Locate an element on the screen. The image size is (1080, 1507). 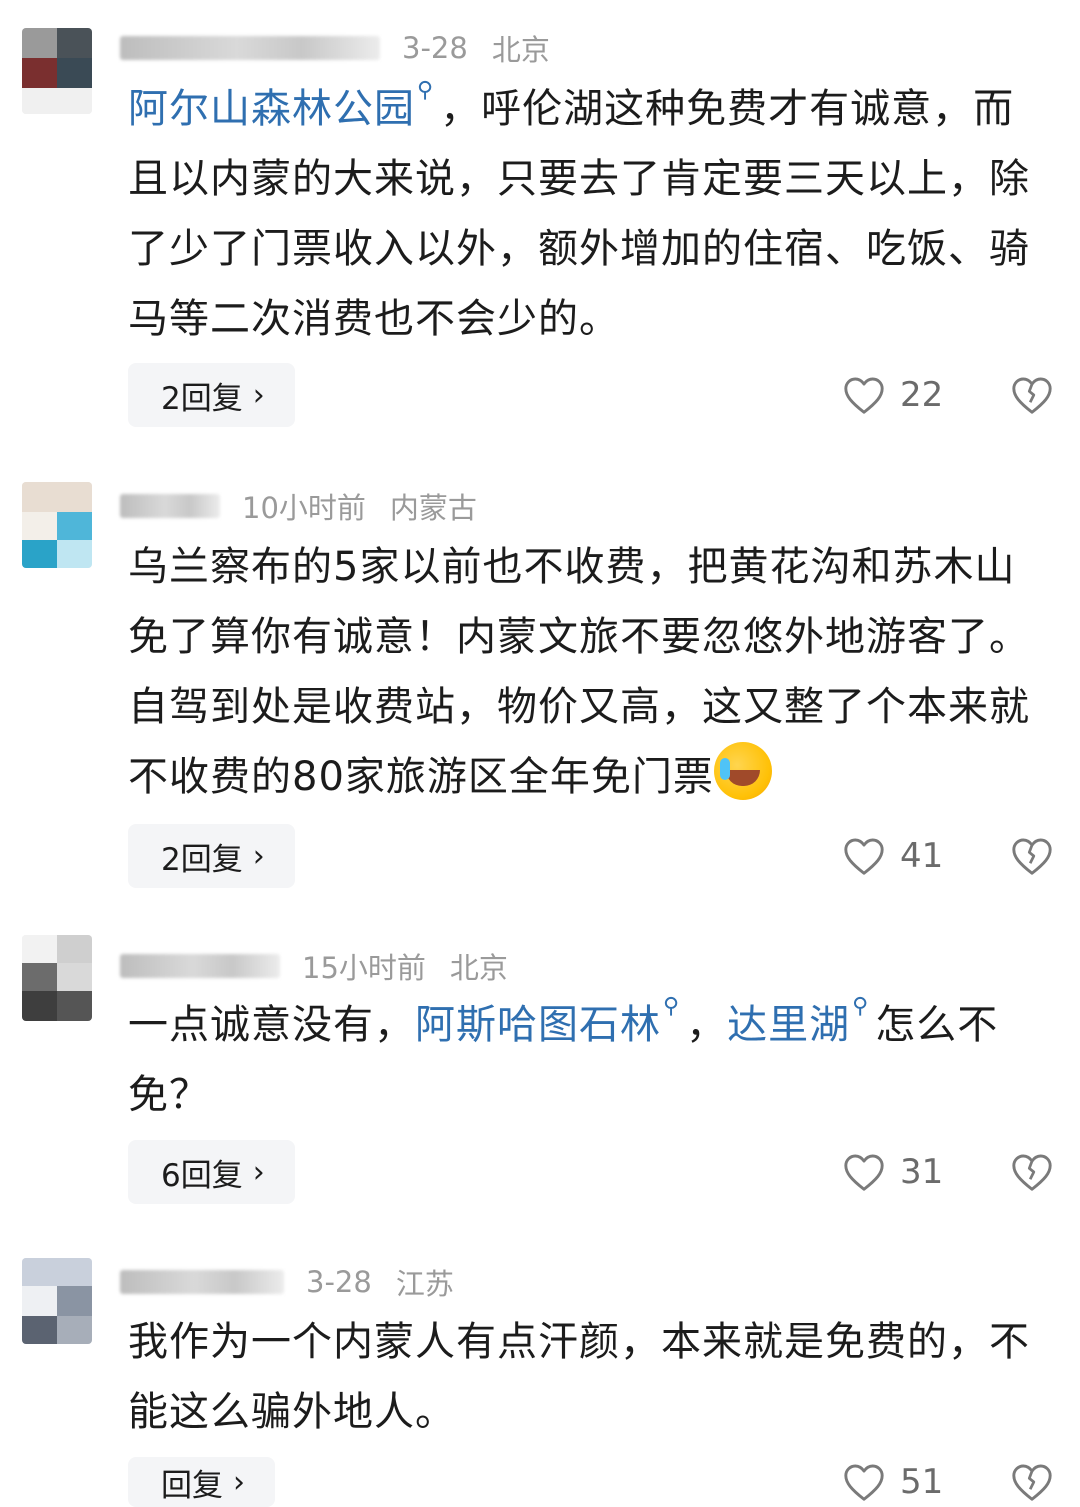
like-button: 22 is located at coordinates (892, 395).